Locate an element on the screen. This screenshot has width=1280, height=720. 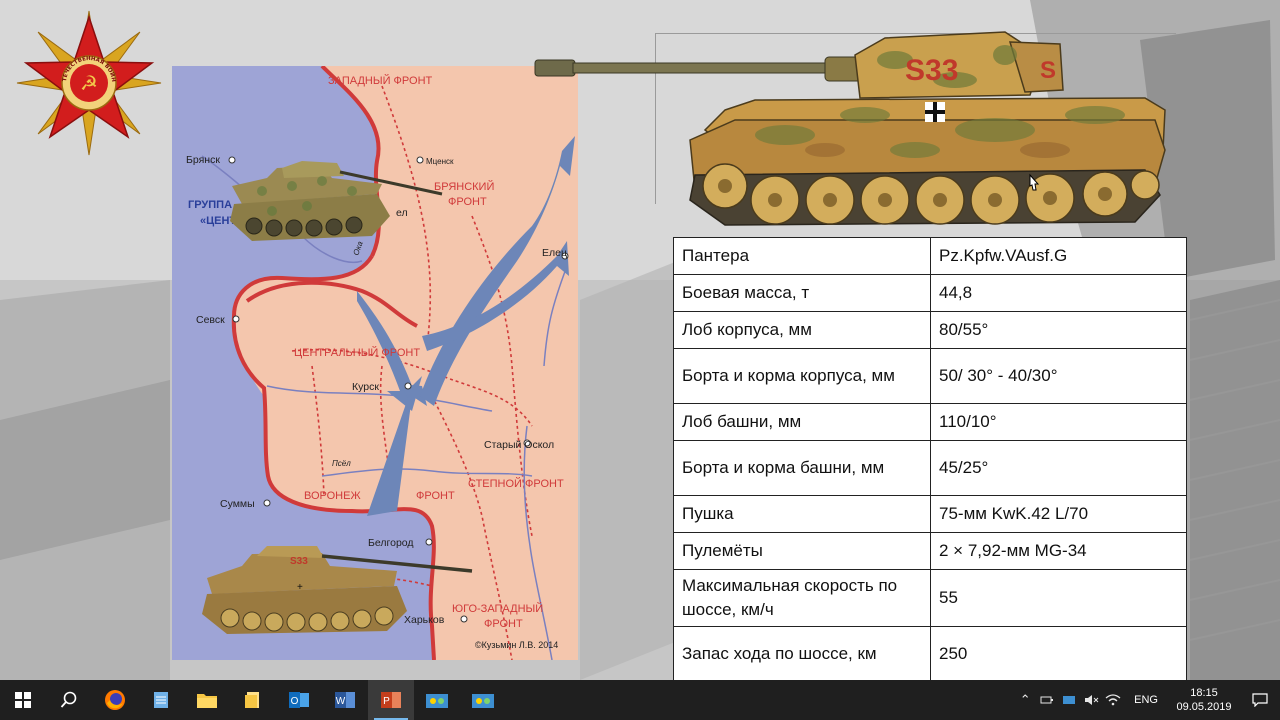
word-icon: W is located at coordinates (345, 700).